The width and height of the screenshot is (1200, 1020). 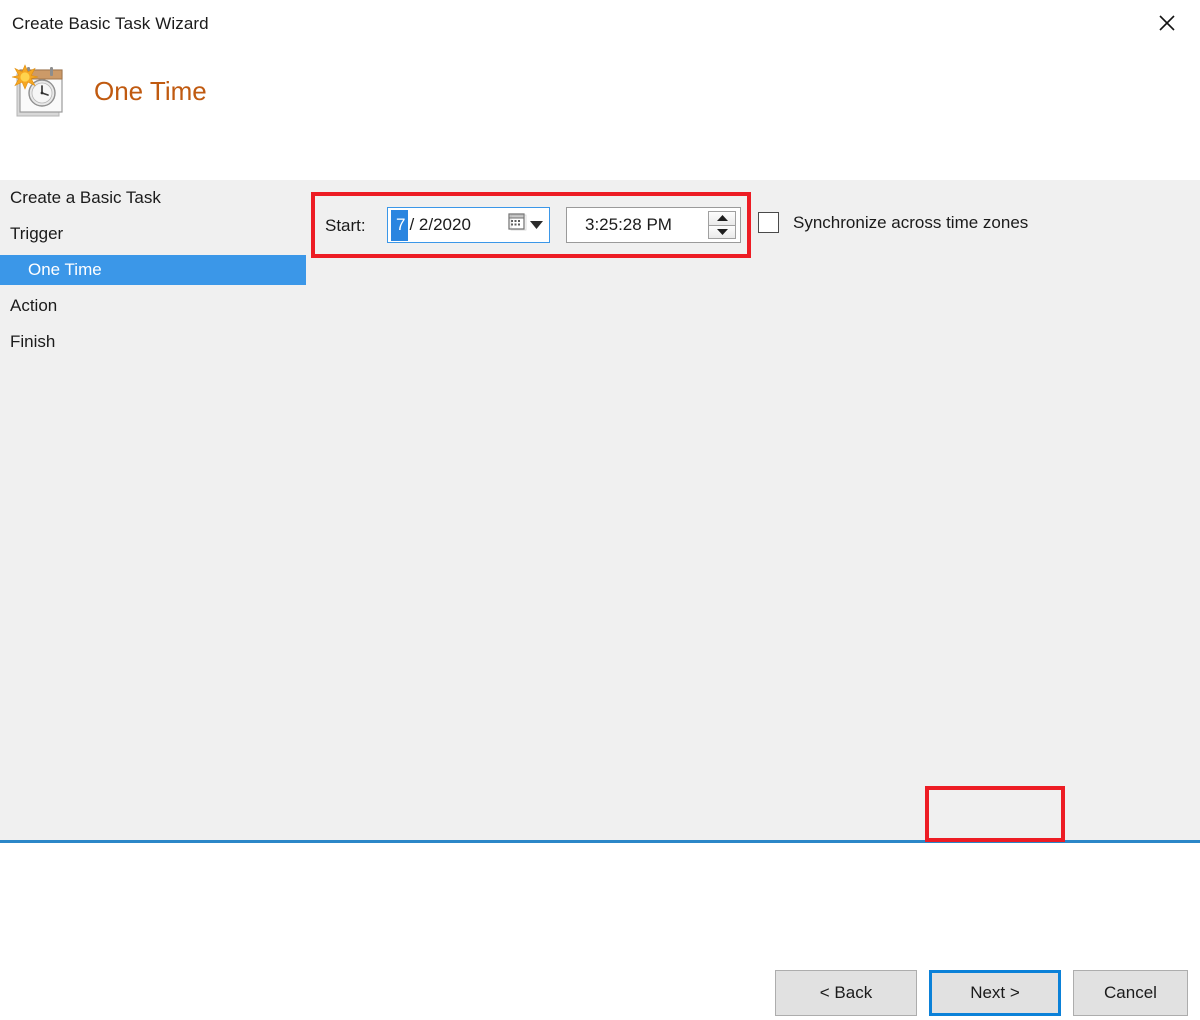 I want to click on page-header: One Time, so click(x=600, y=116).